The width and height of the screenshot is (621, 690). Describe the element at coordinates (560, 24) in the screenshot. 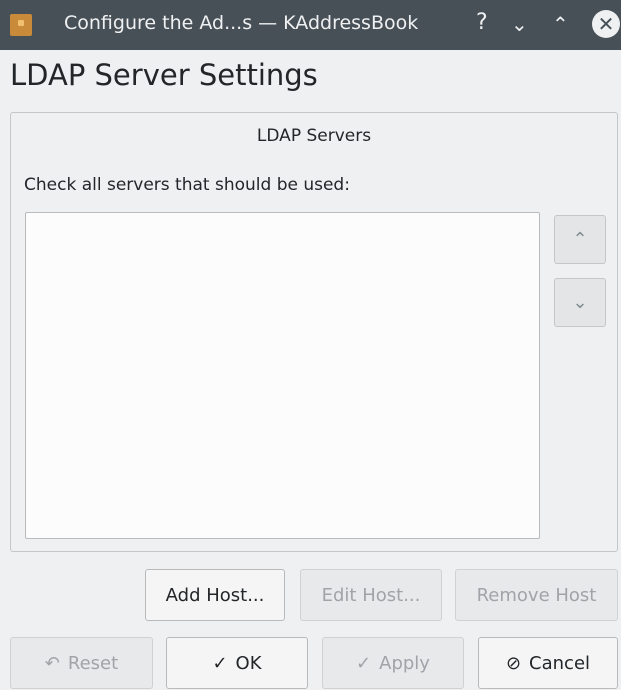

I see `maximize-icon: ⌃` at that location.